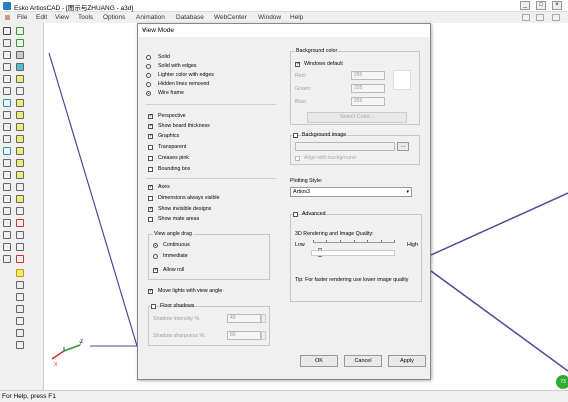 The image size is (568, 402). I want to click on dialog-close-icon: ×, so click(284, 30).